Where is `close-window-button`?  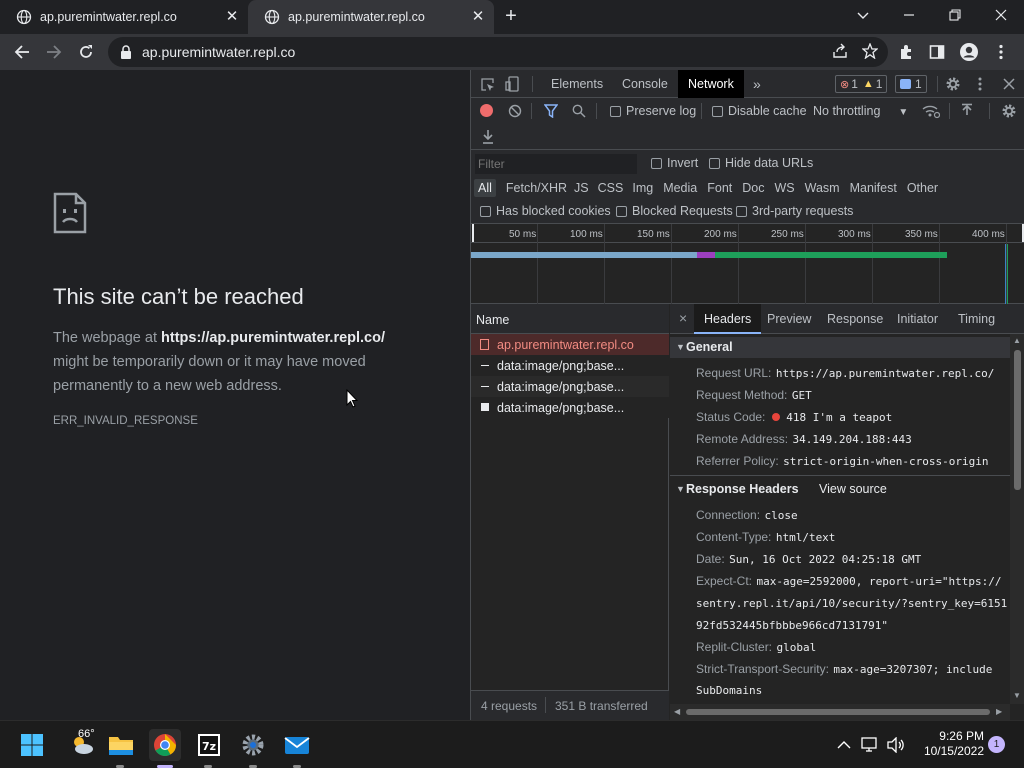
close-window-button is located at coordinates (1001, 15).